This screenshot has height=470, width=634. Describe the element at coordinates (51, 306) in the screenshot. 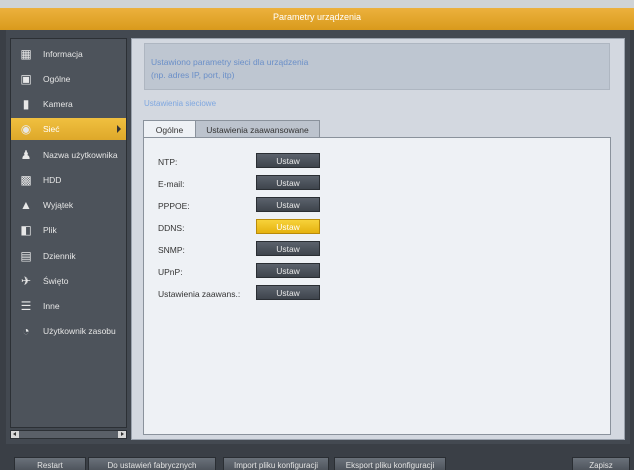

I see `sidebar-item-label: Inne` at that location.